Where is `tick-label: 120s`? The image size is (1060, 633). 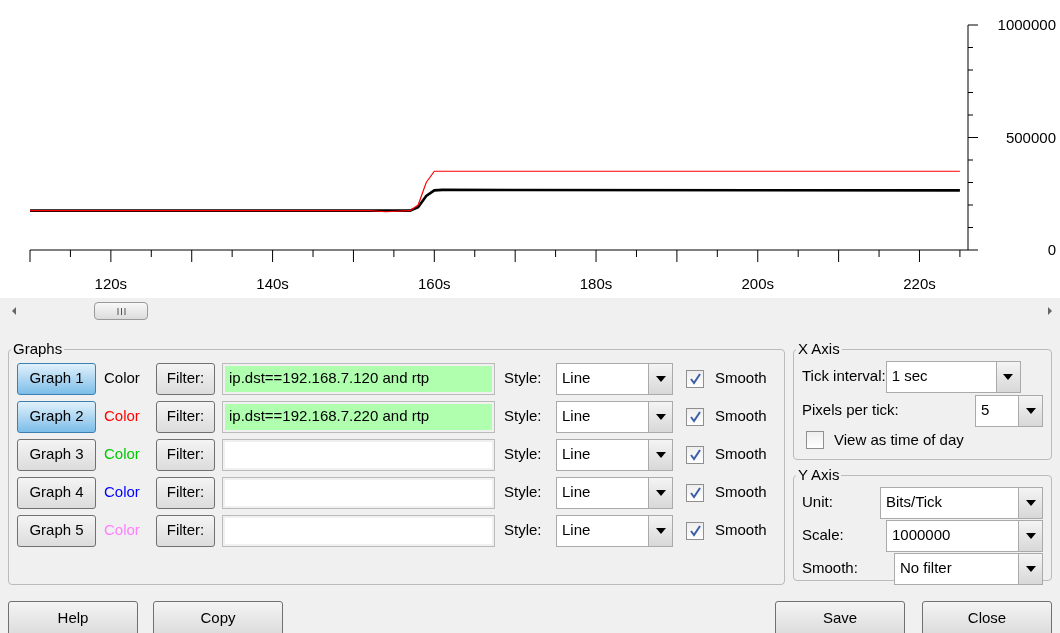
tick-label: 120s is located at coordinates (111, 283).